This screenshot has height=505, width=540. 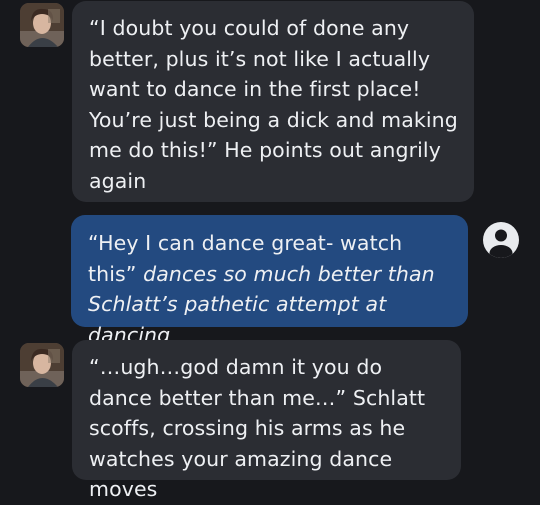 I want to click on user-profile-icon, so click(x=501, y=240).